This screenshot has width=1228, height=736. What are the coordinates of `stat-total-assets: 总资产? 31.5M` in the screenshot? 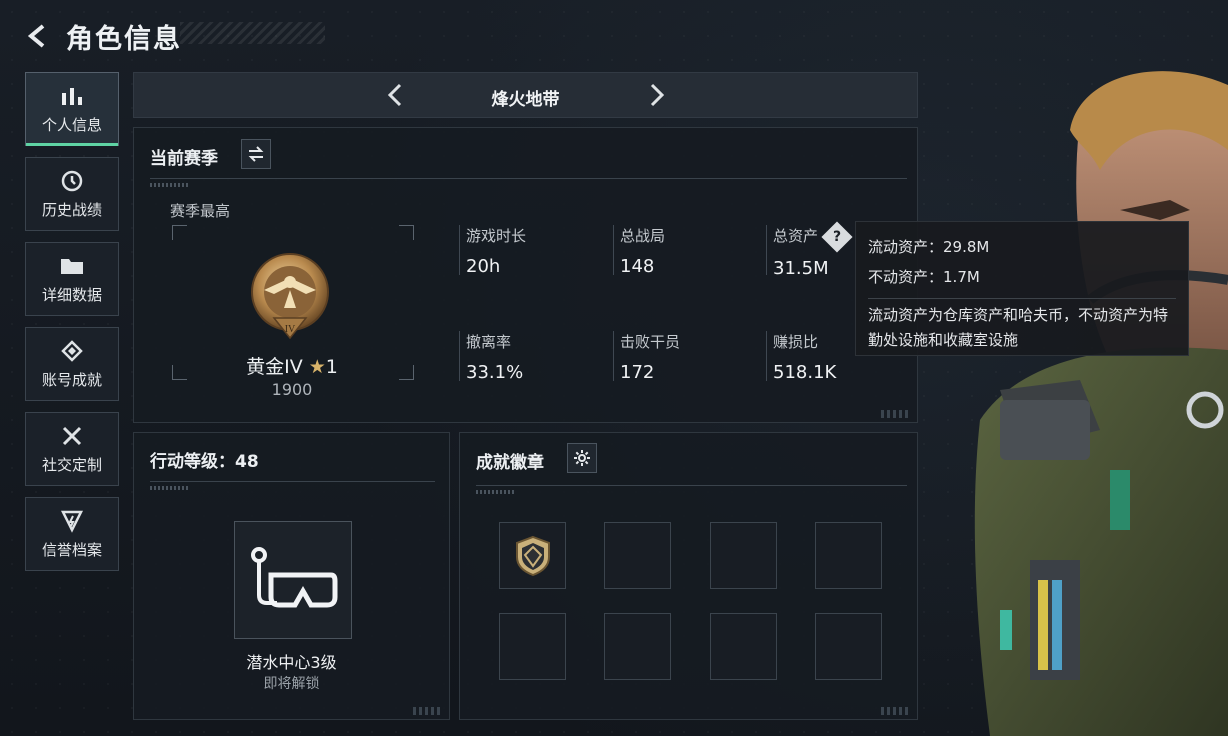 It's located at (809, 249).